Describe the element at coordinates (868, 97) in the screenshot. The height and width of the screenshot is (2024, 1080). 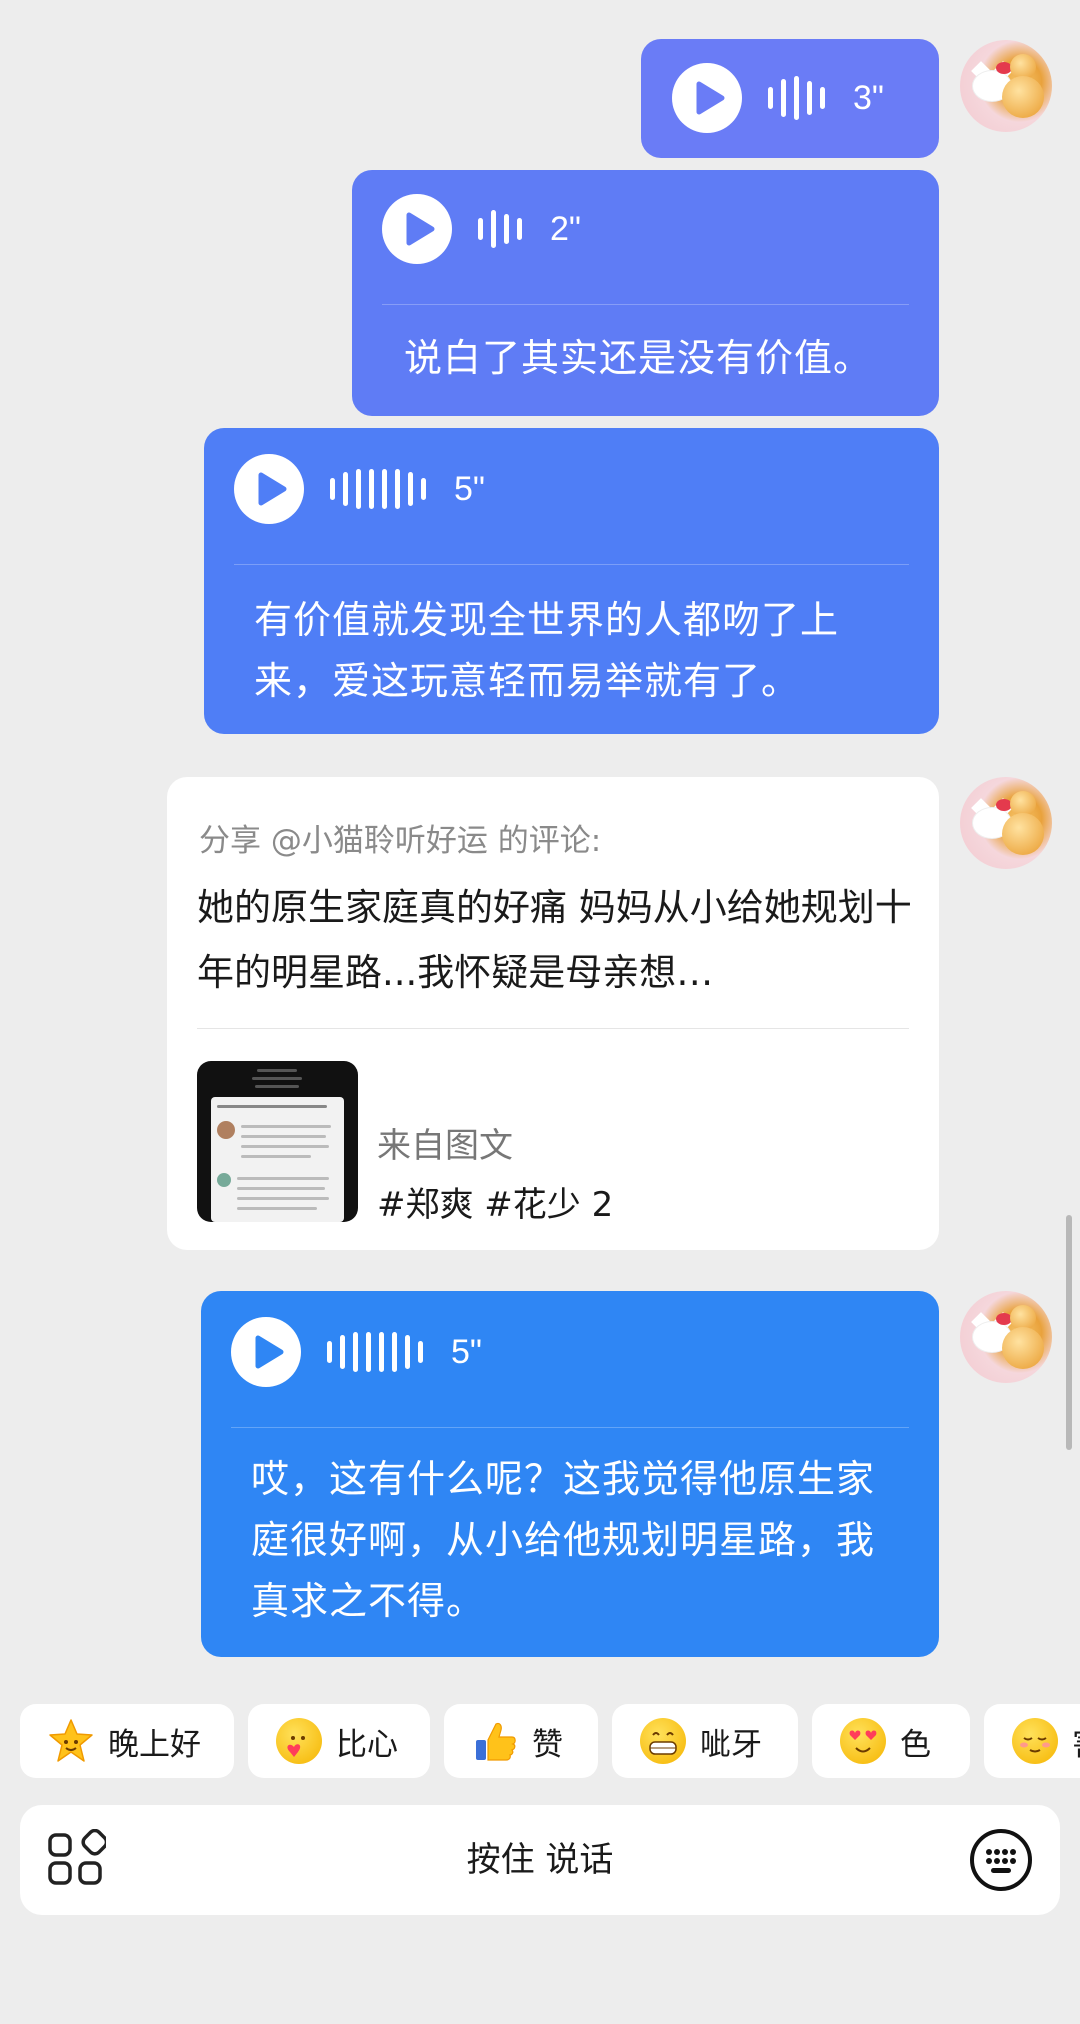
I see `voice-duration: 3"` at that location.